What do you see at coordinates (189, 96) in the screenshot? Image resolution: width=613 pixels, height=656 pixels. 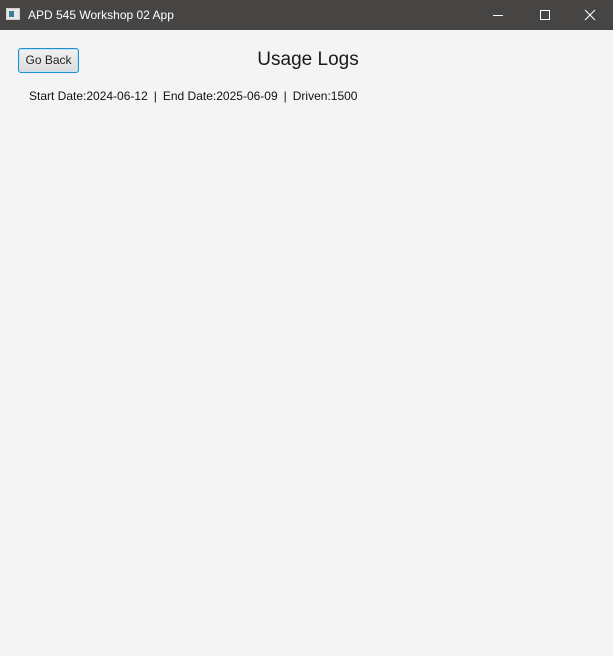 I see `end-date-label: End Date:` at bounding box center [189, 96].